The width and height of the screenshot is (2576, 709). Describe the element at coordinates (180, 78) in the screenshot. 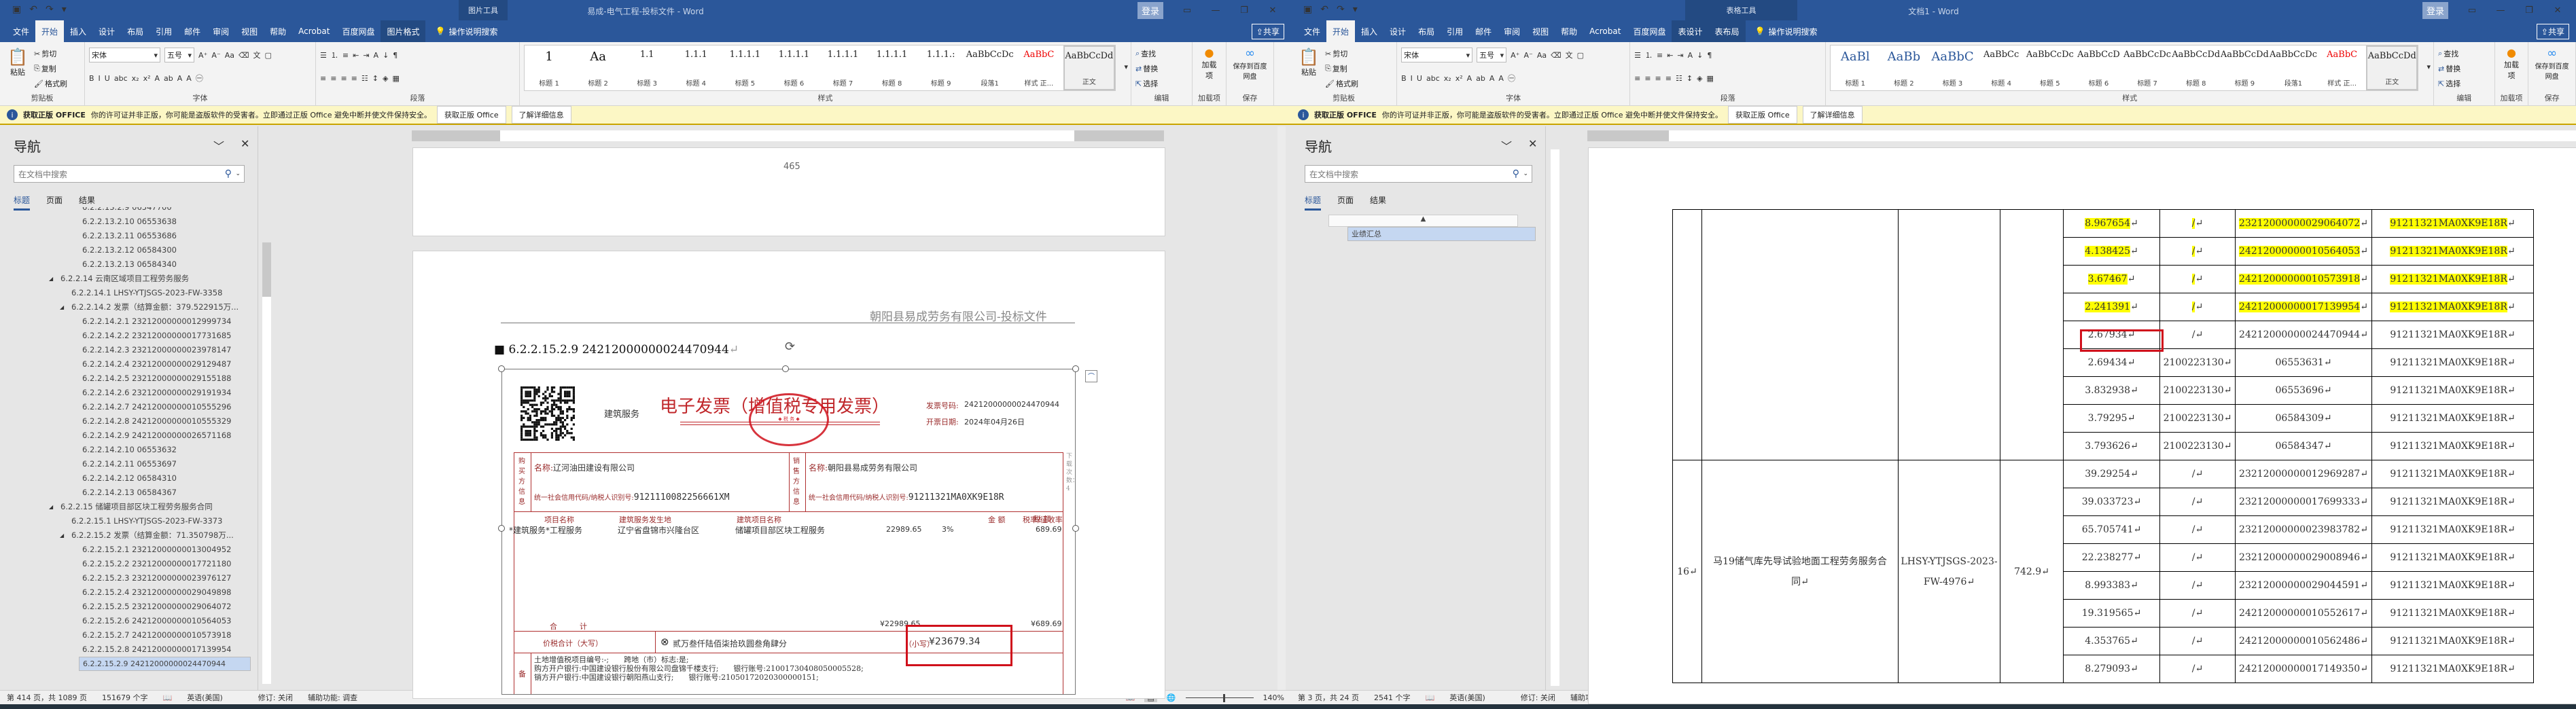

I see `font-color-icon: A` at that location.